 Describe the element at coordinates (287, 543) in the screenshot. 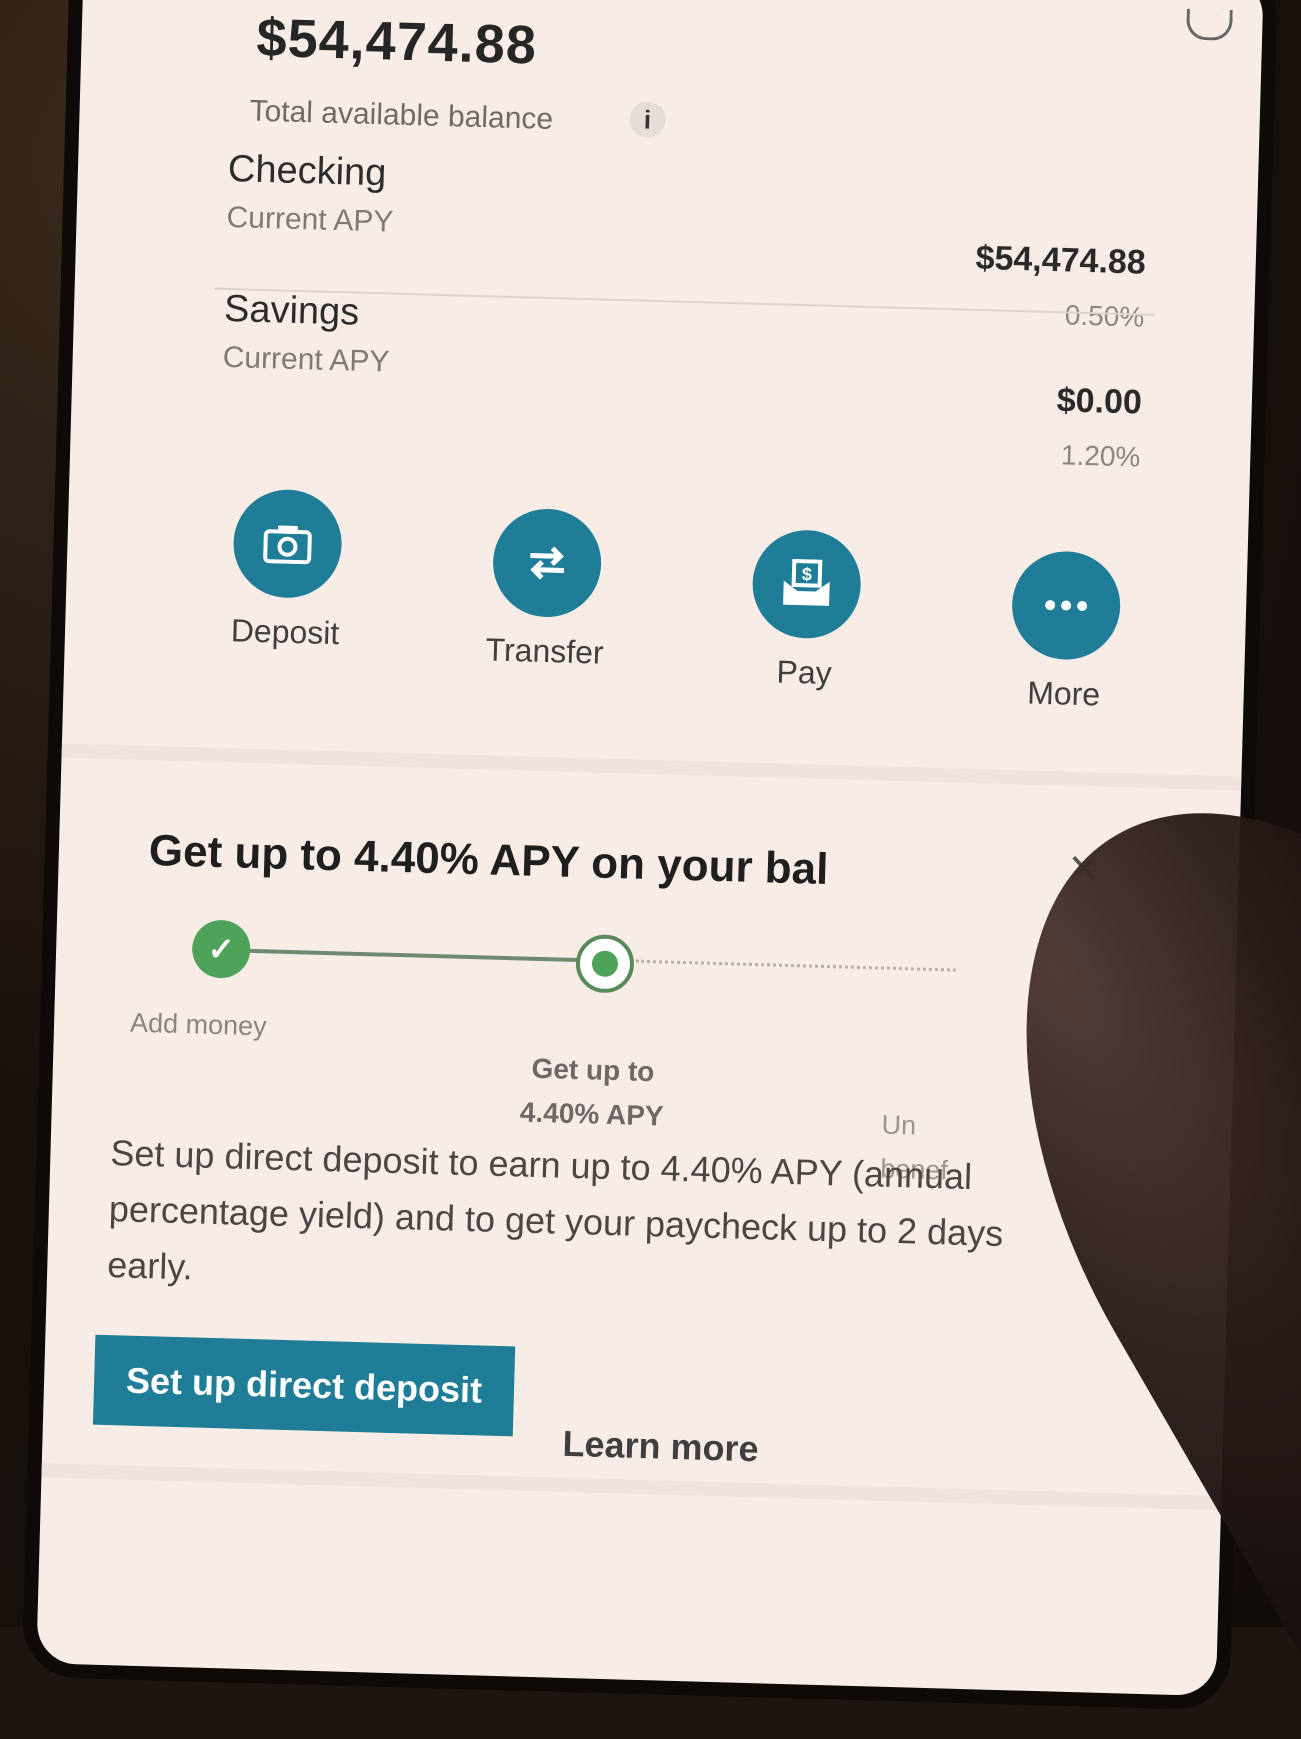

I see `camera-icon` at that location.